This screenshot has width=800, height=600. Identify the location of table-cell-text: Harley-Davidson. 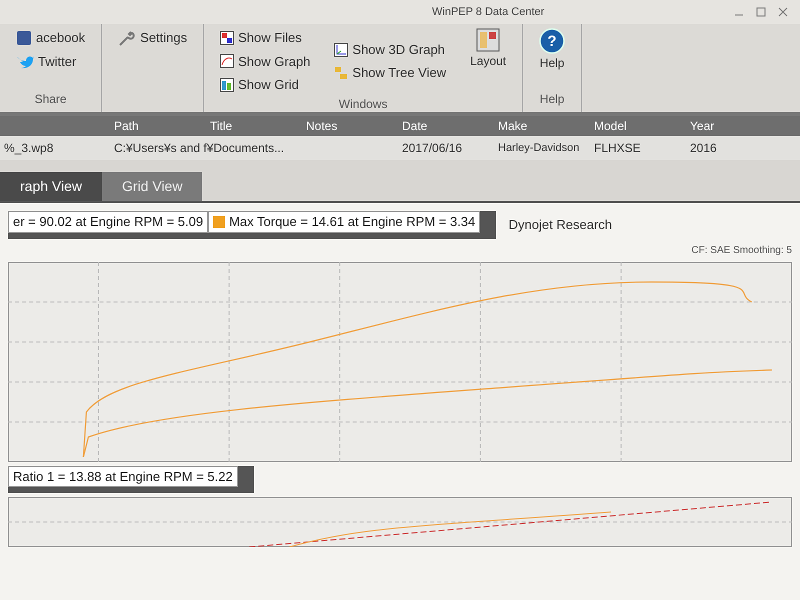
(538, 148).